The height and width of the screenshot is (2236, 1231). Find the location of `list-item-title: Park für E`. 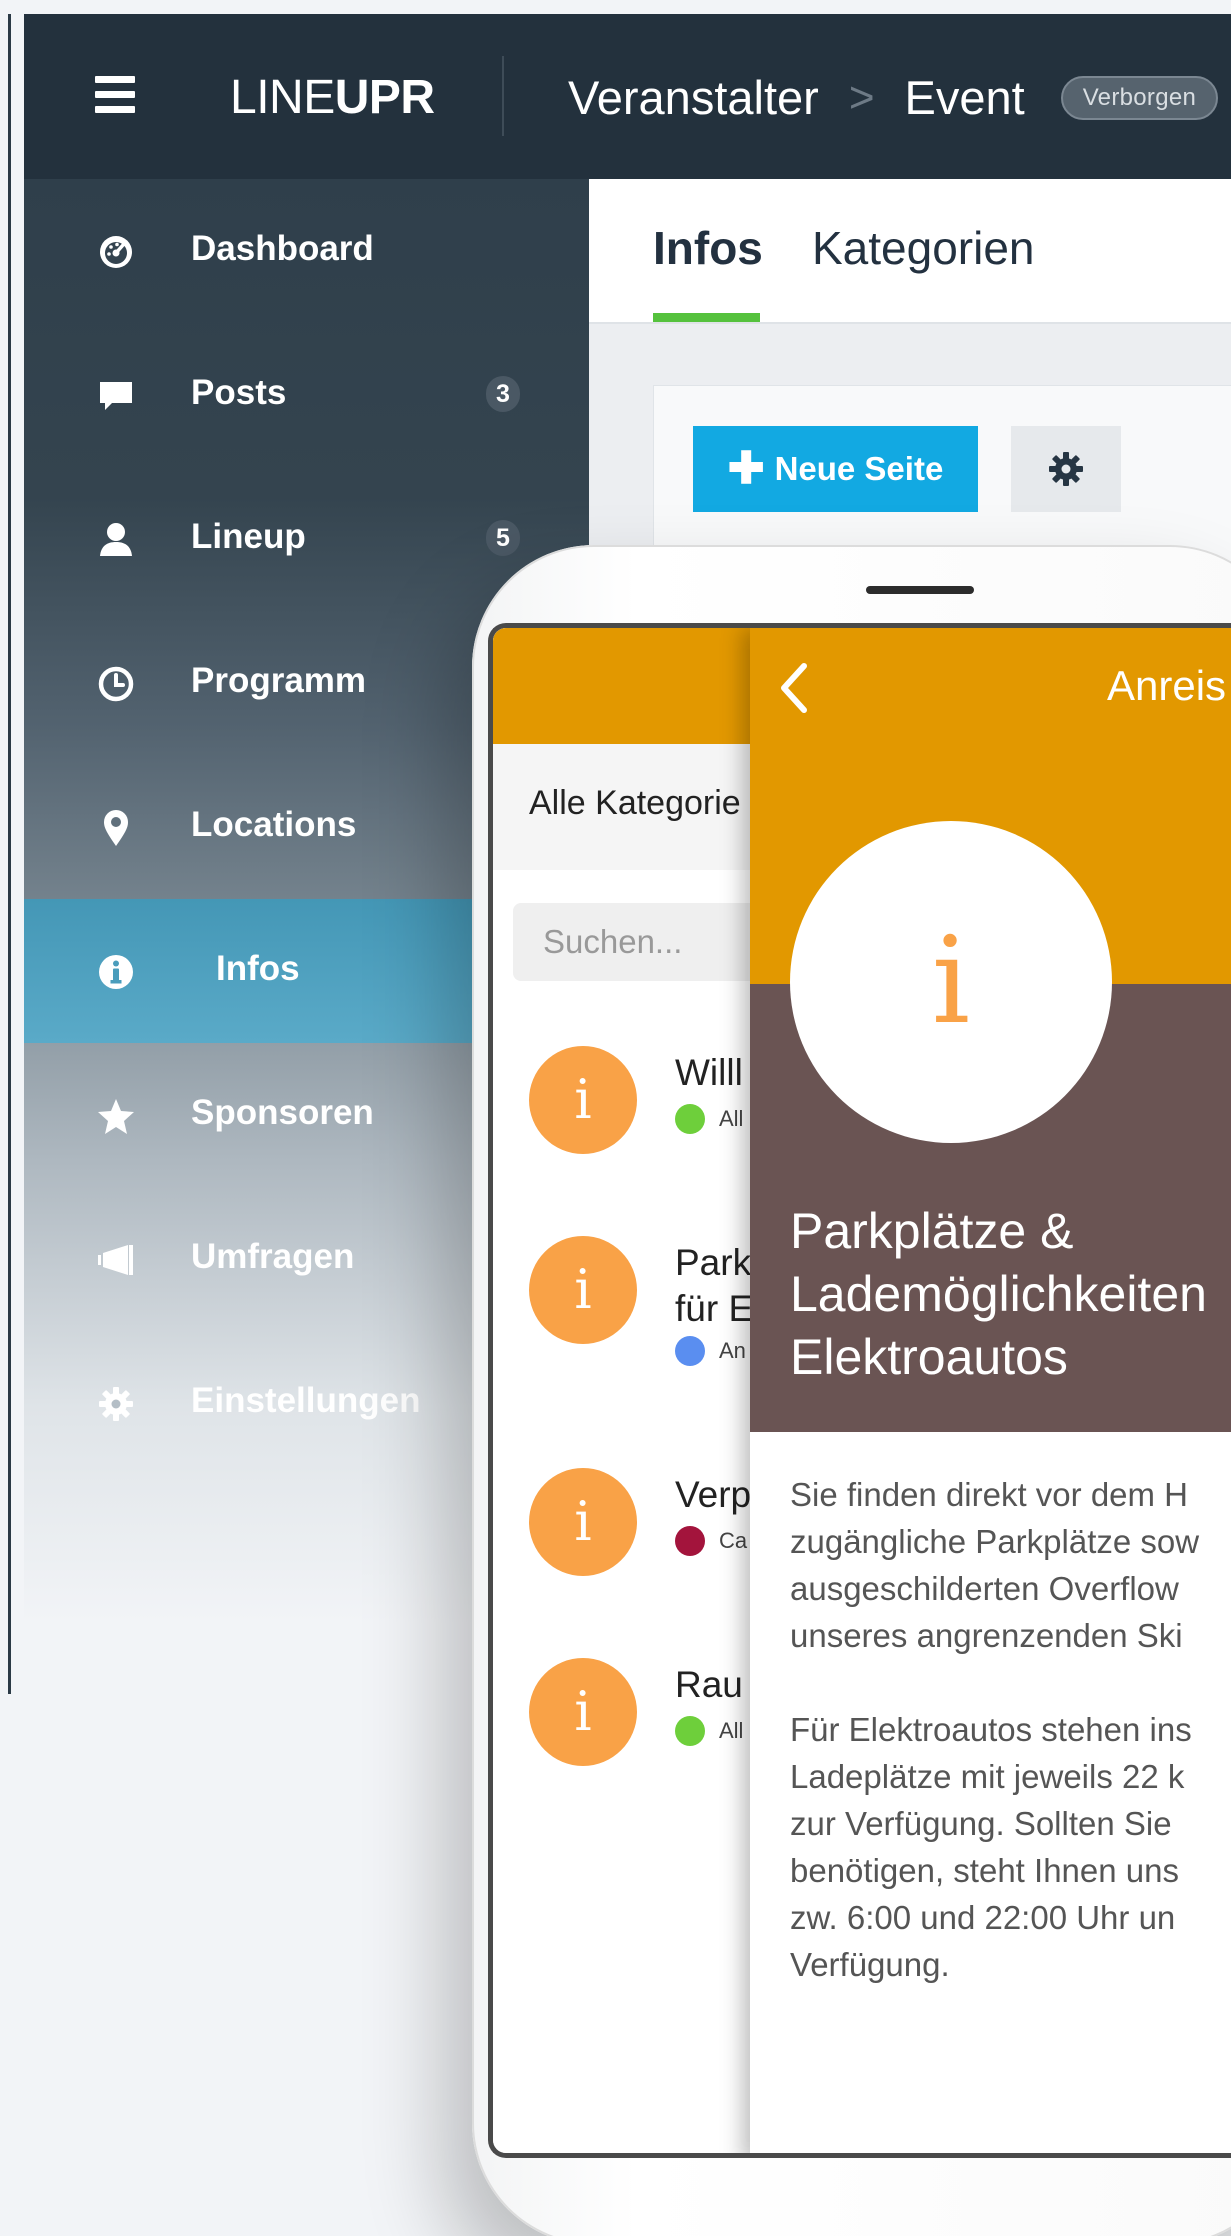

list-item-title: Park für E is located at coordinates (714, 1285).